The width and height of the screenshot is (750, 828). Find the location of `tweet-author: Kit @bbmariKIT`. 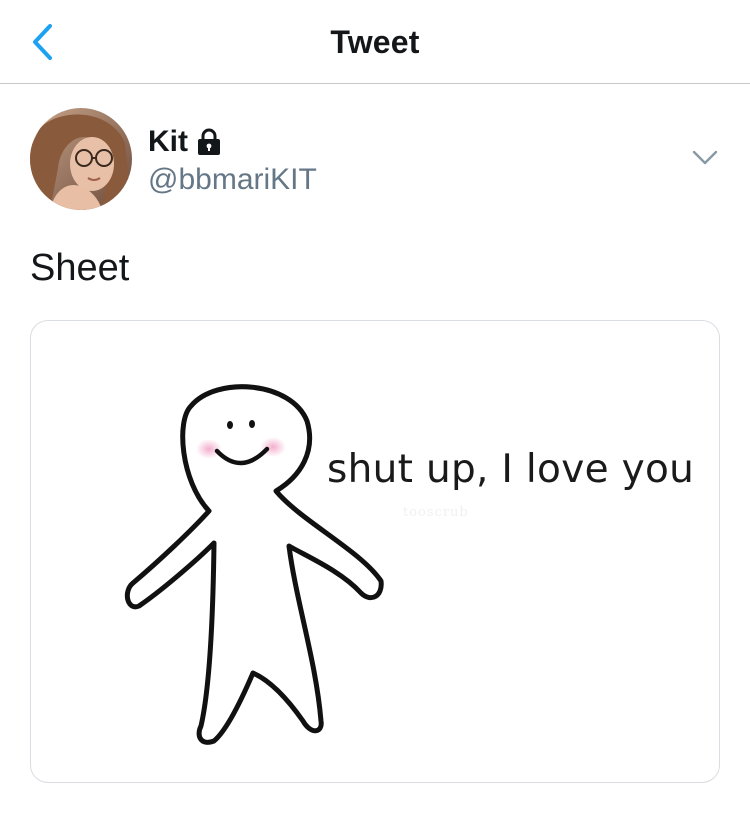

tweet-author: Kit @bbmariKIT is located at coordinates (375, 159).